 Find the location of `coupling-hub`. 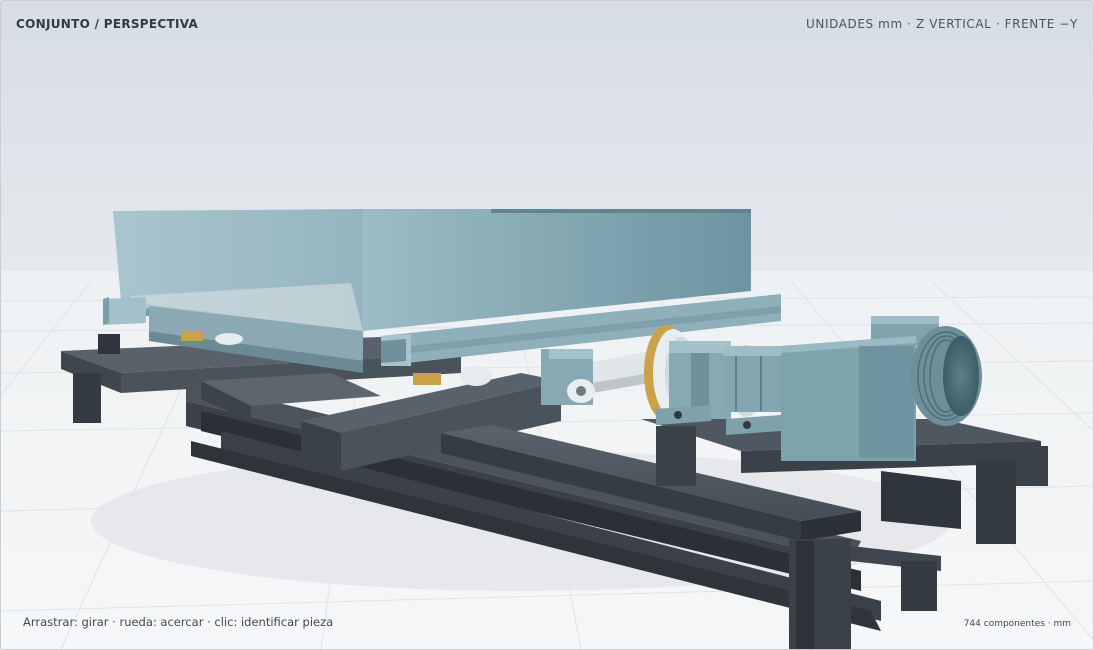

coupling-hub is located at coordinates (753, 379).